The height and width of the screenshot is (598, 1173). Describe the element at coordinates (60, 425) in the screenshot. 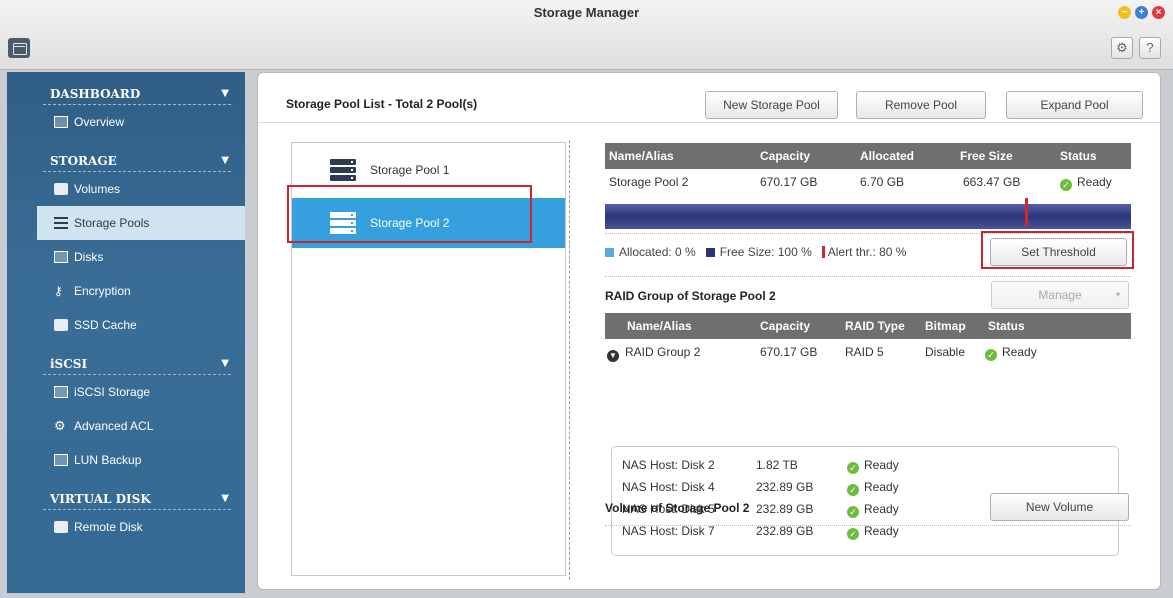

I see `gear-icon: ⚙` at that location.